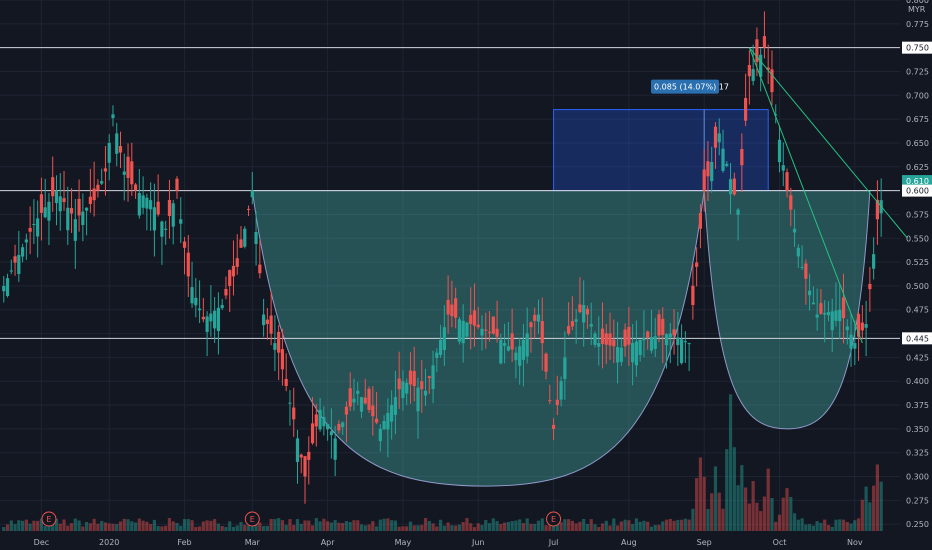  What do you see at coordinates (917, 262) in the screenshot?
I see `y-tick-label: 0.525` at bounding box center [917, 262].